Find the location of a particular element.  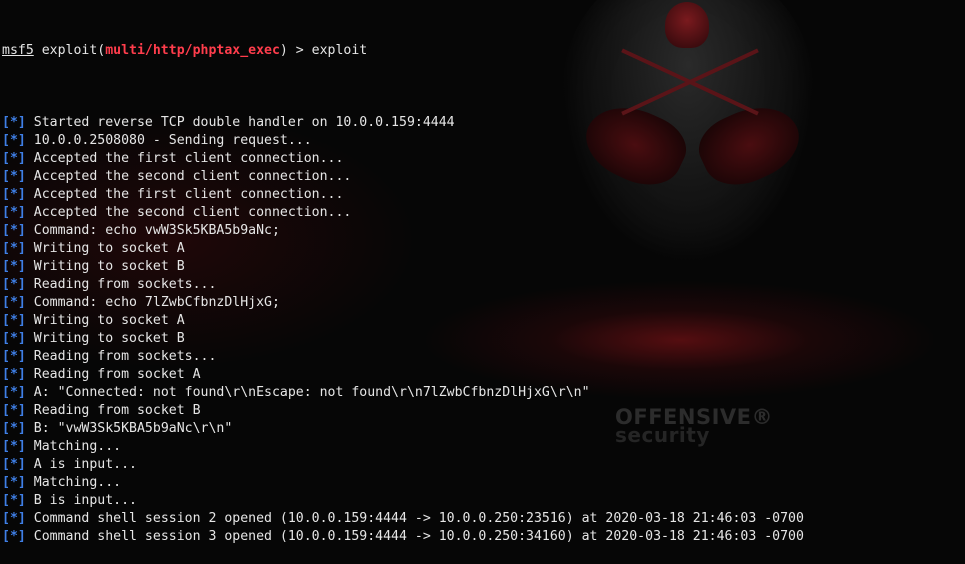

output-line-text: Reading from socket B is located at coordinates (117, 410).